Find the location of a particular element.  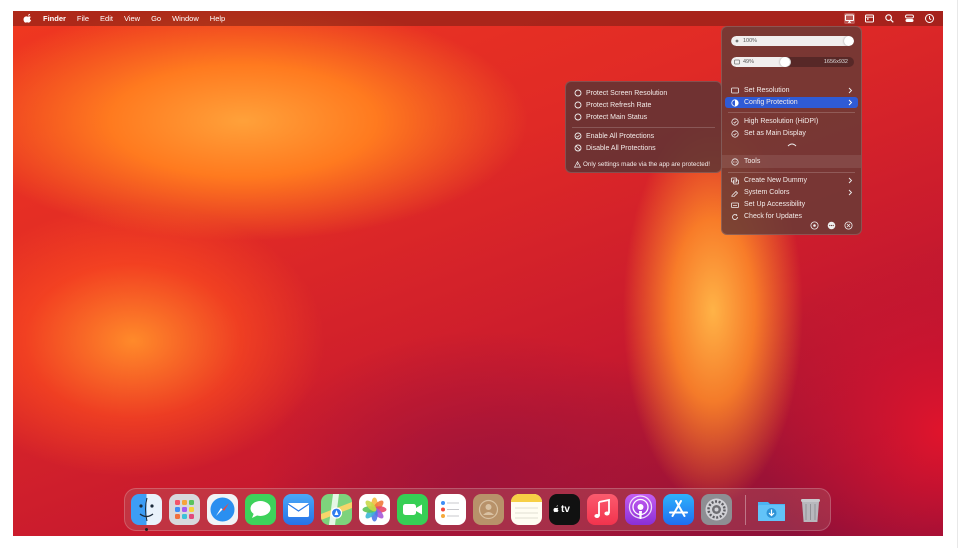

mail-icon is located at coordinates (298, 509).